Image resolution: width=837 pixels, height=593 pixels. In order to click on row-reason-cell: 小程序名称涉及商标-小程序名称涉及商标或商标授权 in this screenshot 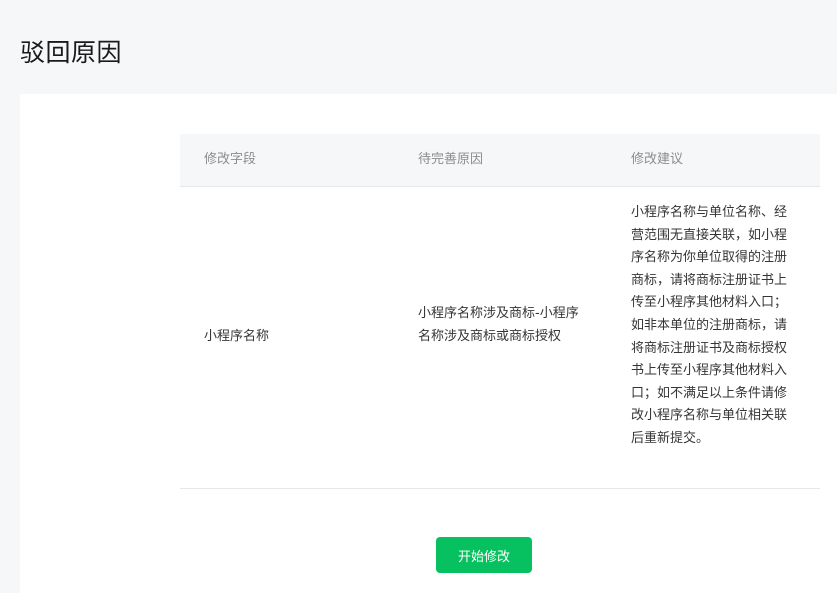, I will do `click(498, 325)`.